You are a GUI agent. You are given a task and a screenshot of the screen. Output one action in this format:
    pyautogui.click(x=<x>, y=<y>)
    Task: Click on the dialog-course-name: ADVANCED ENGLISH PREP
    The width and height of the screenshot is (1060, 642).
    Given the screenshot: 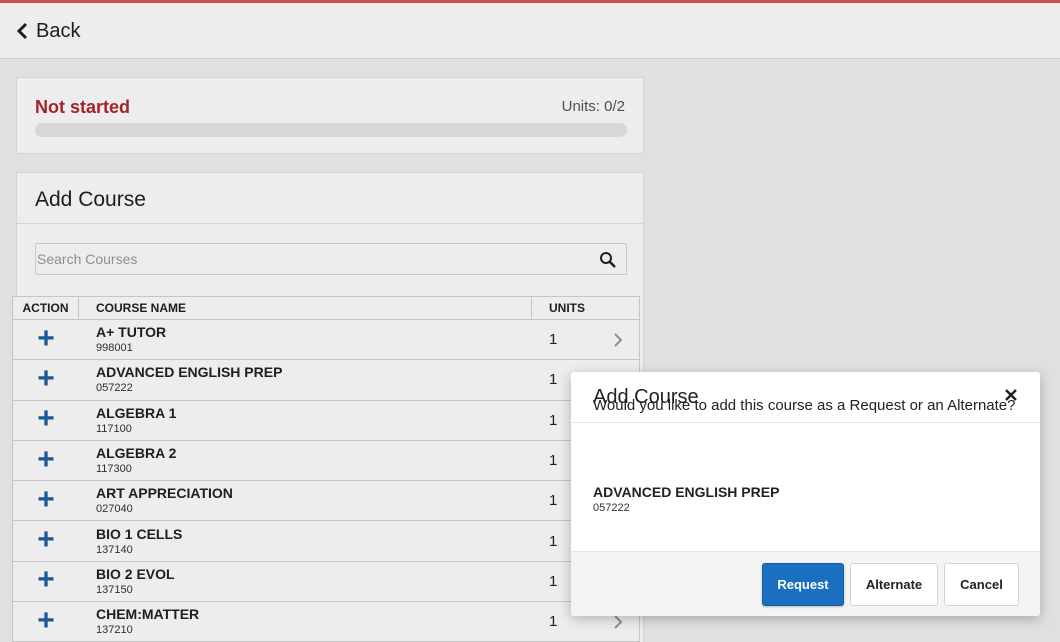 What is the action you would take?
    pyautogui.click(x=686, y=492)
    